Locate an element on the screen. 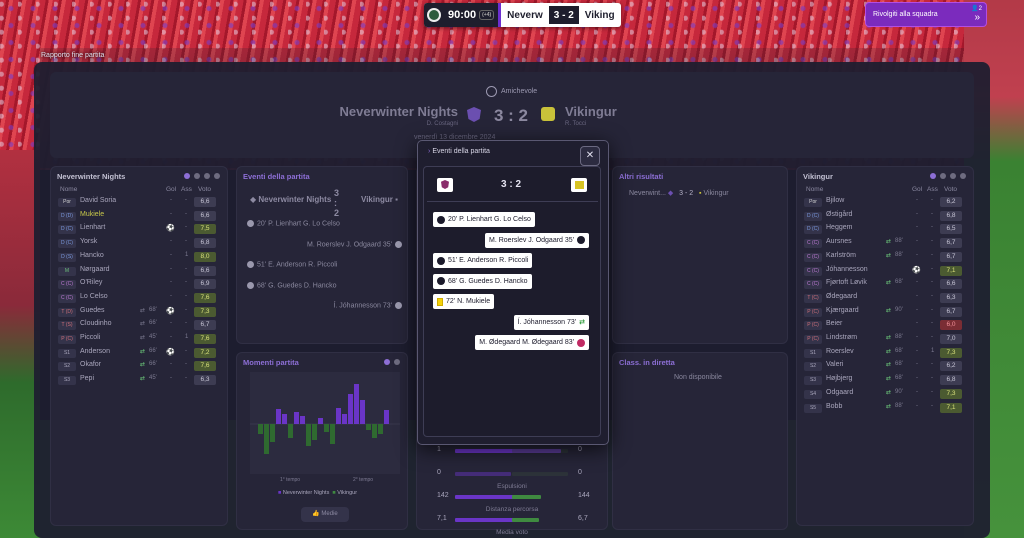 The height and width of the screenshot is (538, 1024). player-row: T (C) Ødegaard - -6,3 is located at coordinates (885, 298).